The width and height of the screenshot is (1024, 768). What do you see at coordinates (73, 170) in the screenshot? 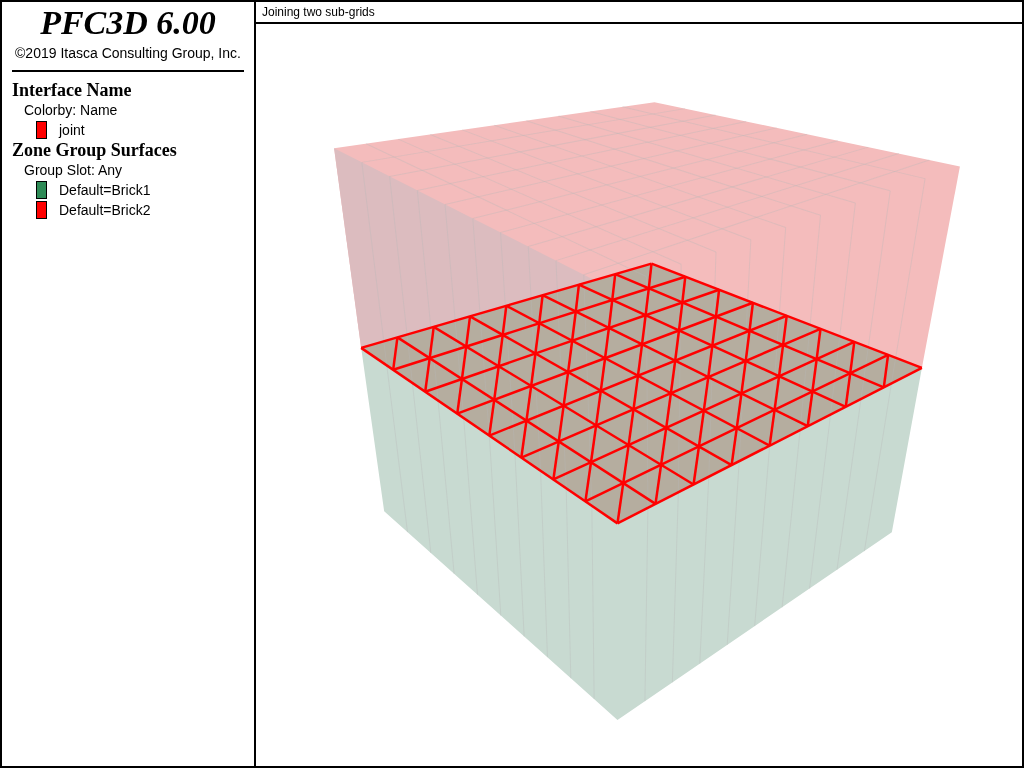
I see `legend-subheading: Group Slot: Any` at bounding box center [73, 170].